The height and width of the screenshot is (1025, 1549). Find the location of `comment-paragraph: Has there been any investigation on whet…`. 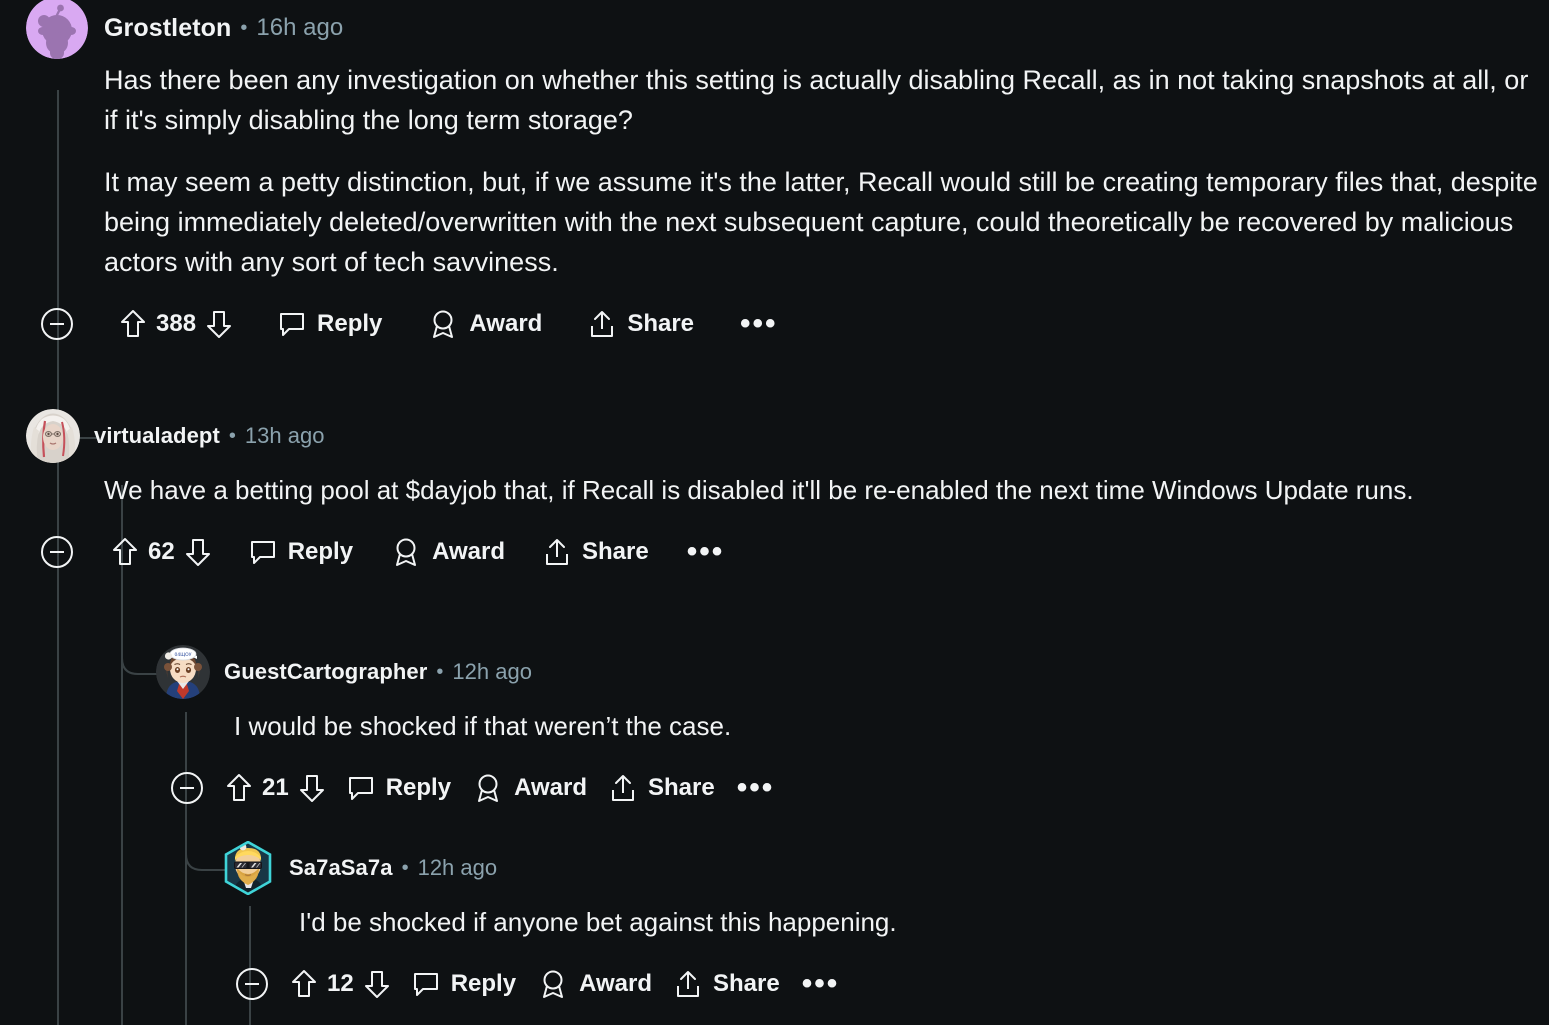

comment-paragraph: Has there been any investigation on whet… is located at coordinates (816, 100).